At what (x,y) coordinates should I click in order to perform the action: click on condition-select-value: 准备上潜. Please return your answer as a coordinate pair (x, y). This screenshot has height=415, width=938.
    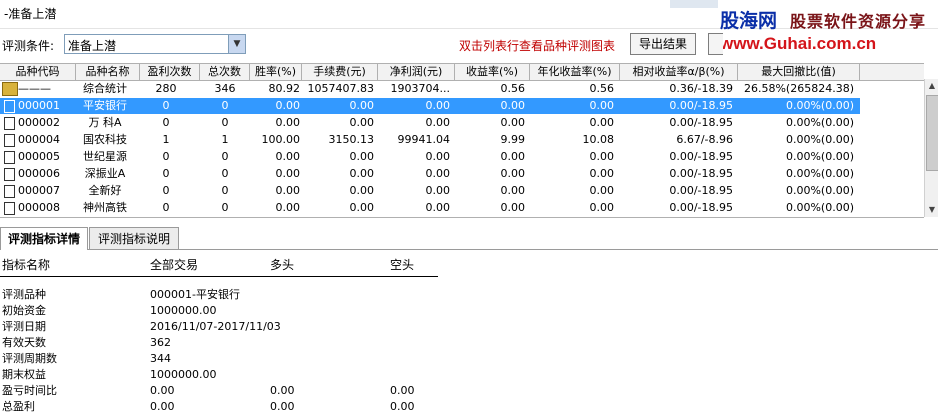
    Looking at the image, I should click on (92, 46).